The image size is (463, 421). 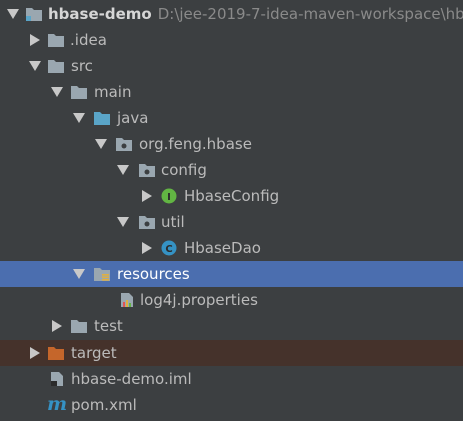 What do you see at coordinates (199, 300) in the screenshot?
I see `tree-item-label: log4j.properties` at bounding box center [199, 300].